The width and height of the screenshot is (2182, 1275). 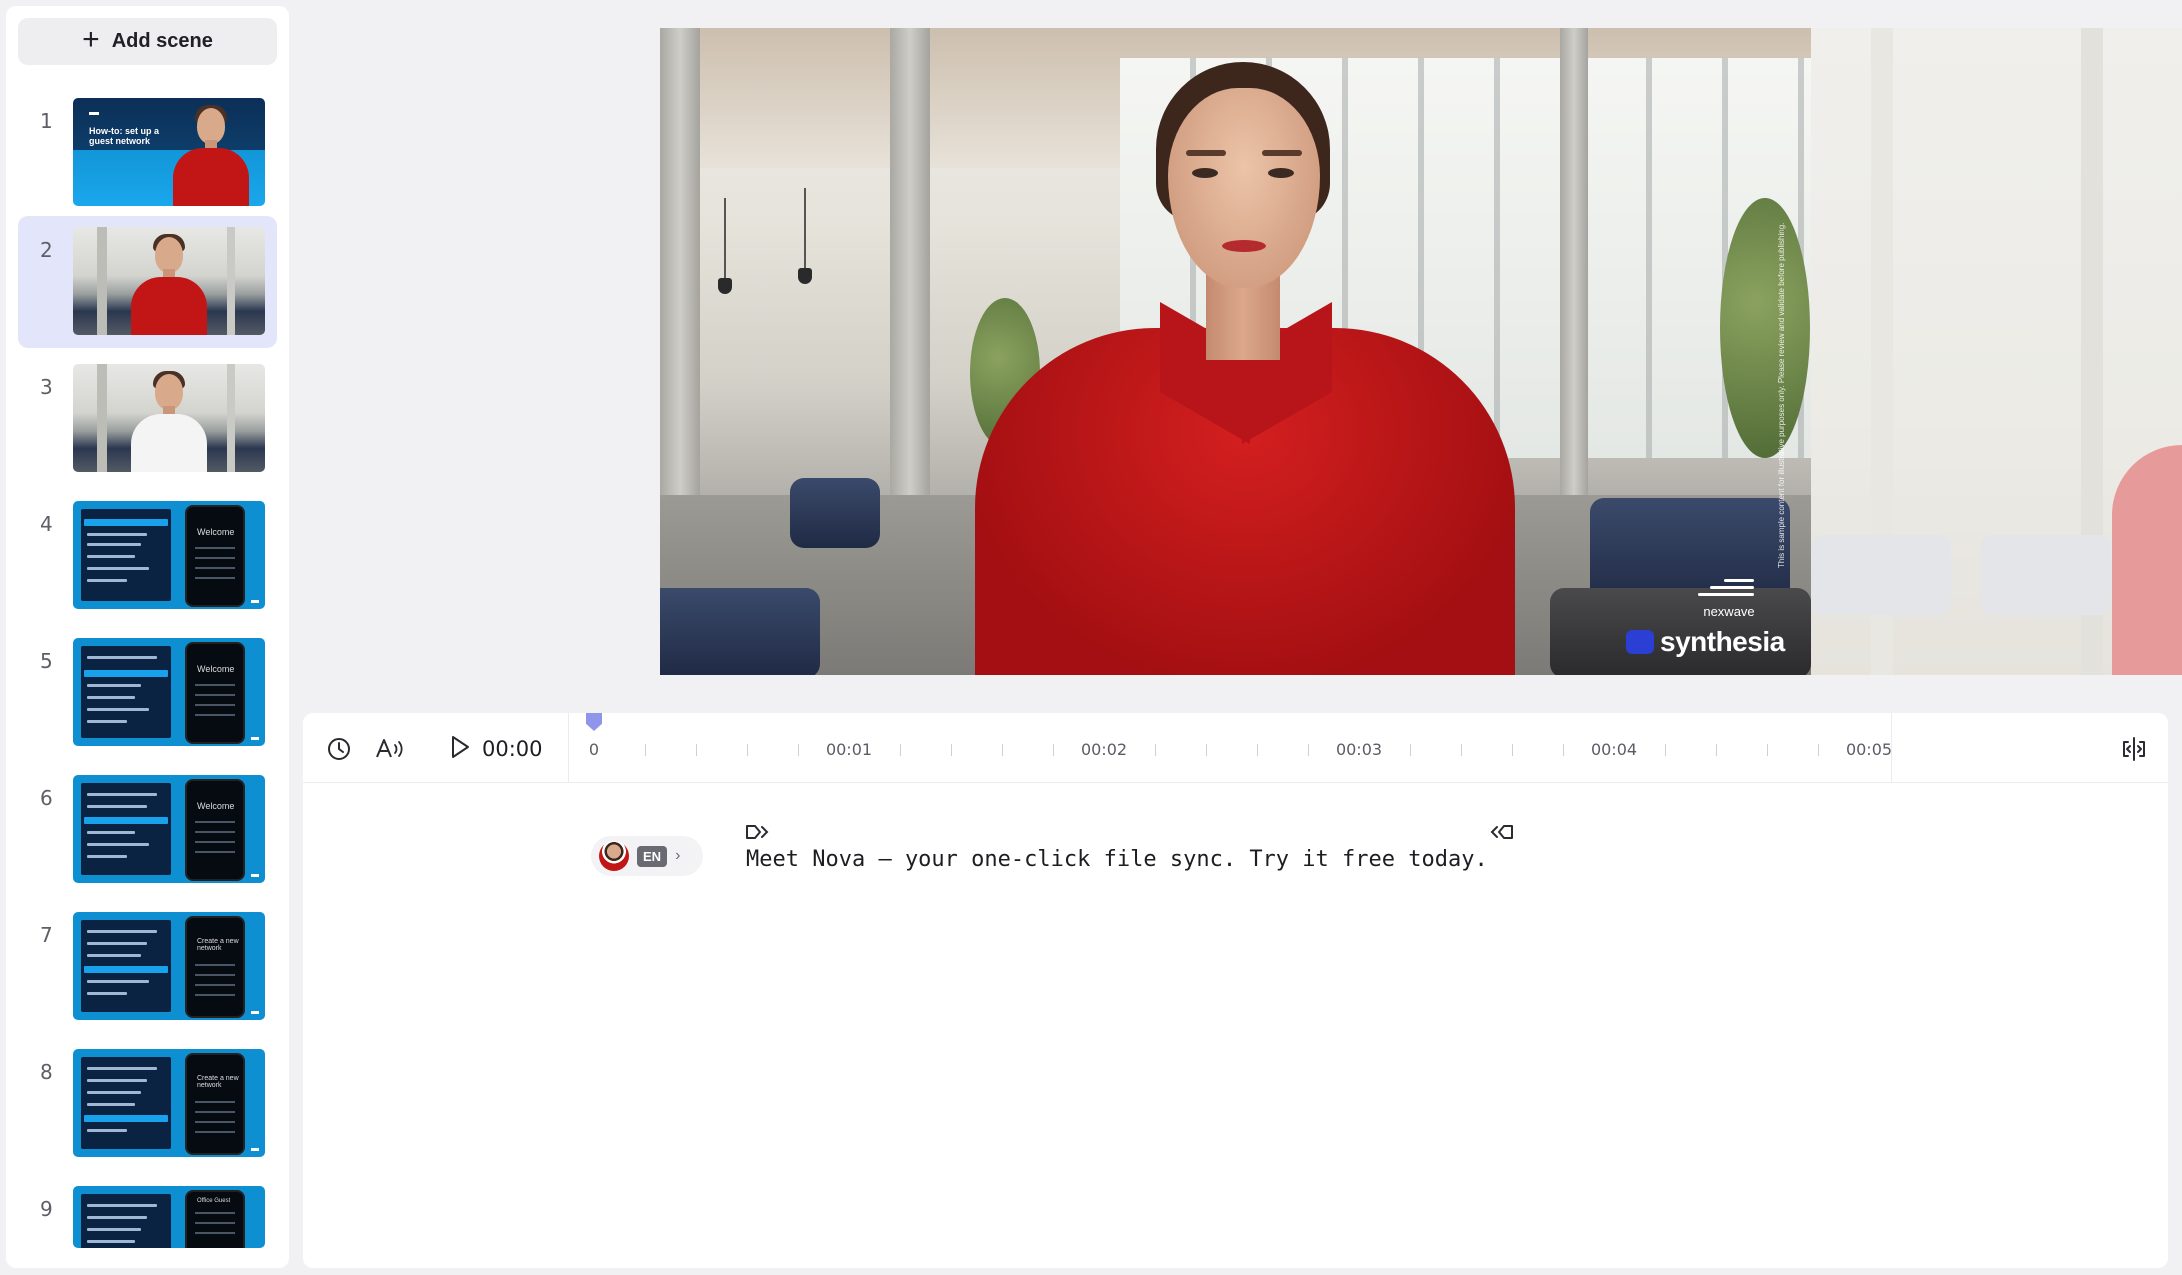 What do you see at coordinates (849, 749) in the screenshot?
I see `tick-label: 00:01` at bounding box center [849, 749].